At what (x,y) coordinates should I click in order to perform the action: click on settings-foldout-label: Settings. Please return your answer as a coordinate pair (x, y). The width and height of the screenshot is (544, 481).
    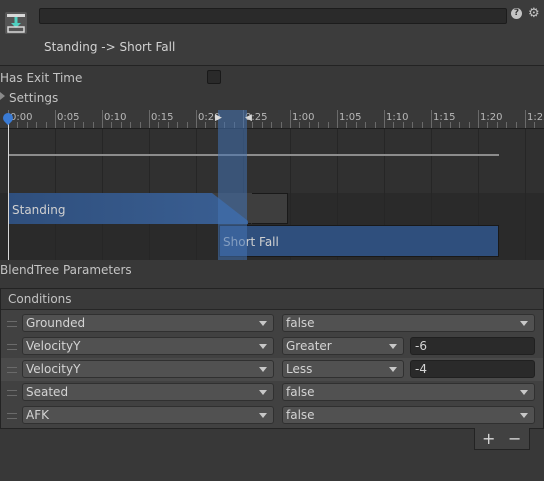
    Looking at the image, I should click on (33, 98).